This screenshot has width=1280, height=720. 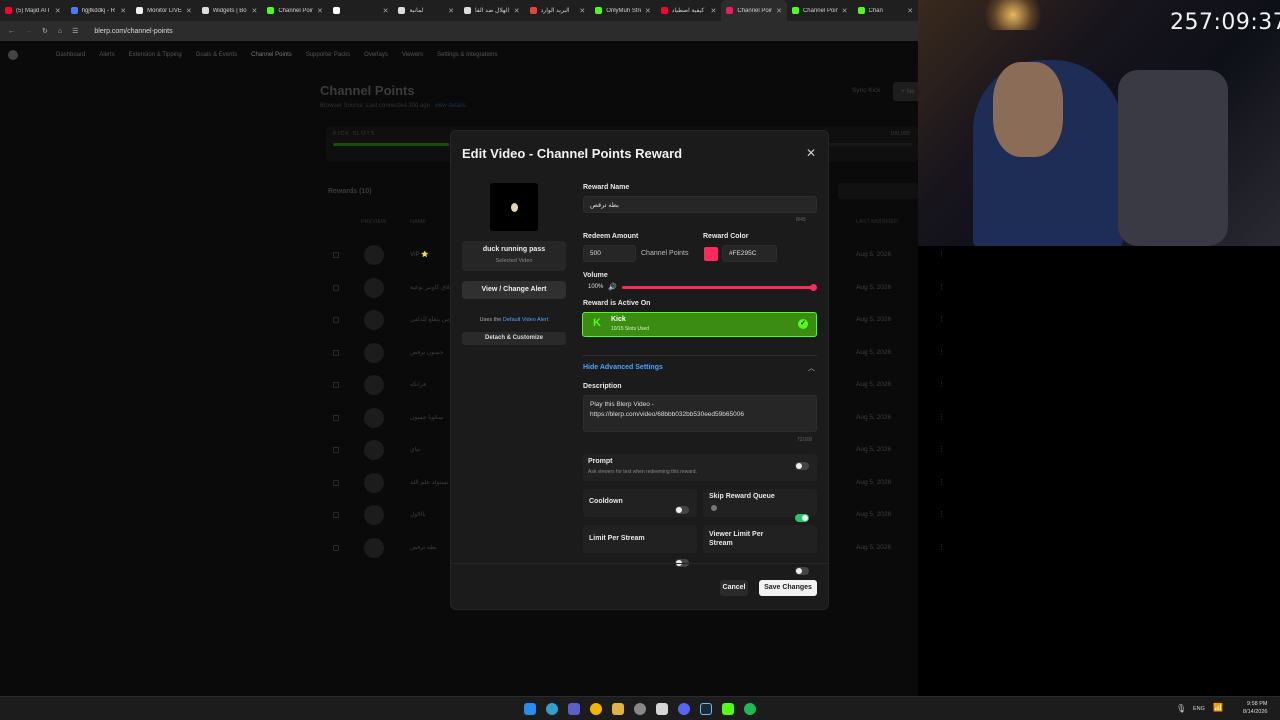 I want to click on edge-icon, so click(x=552, y=709).